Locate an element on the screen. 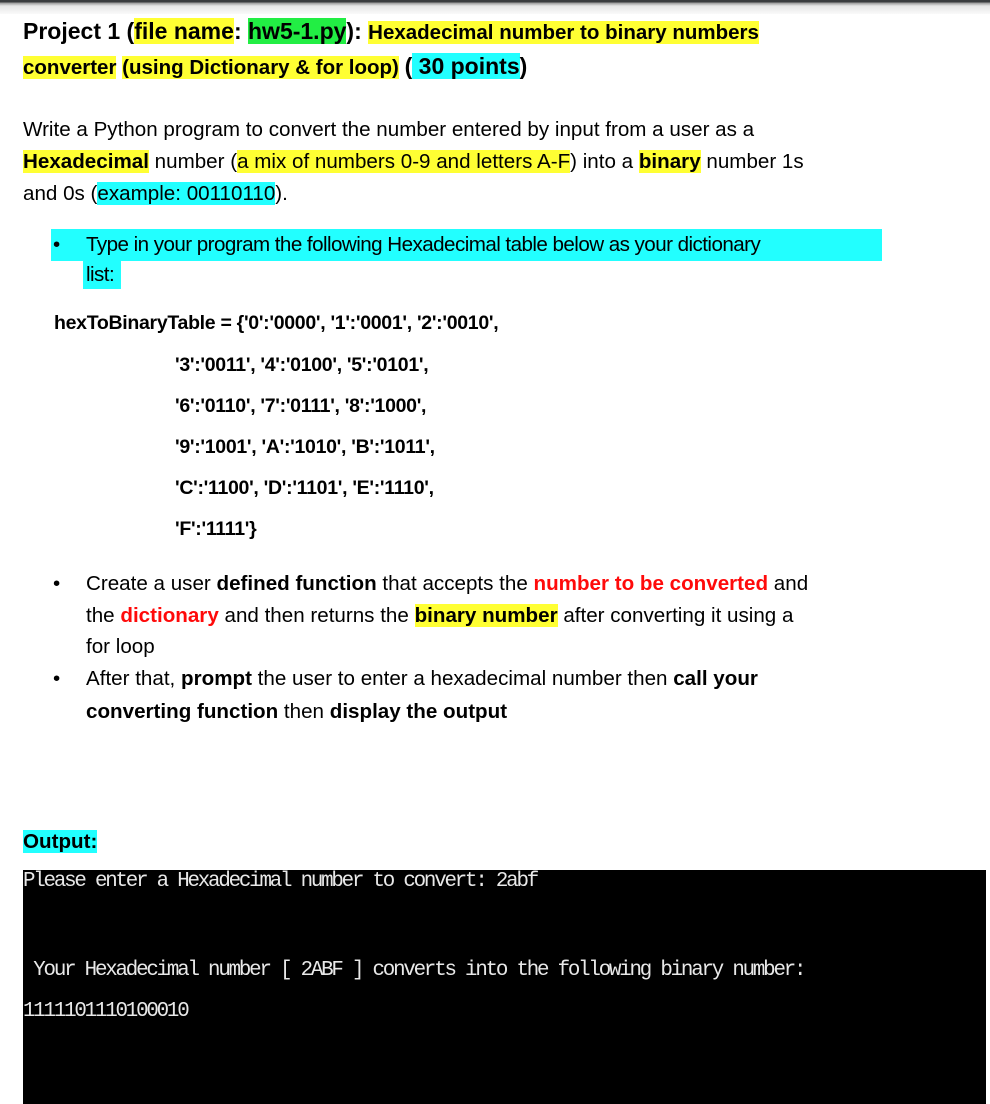  text: then is located at coordinates (304, 711).